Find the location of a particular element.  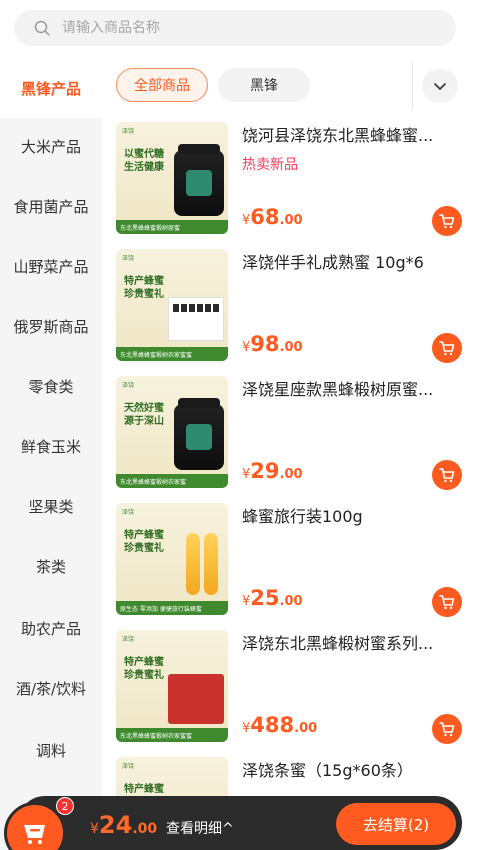

product-price: ¥488.00 is located at coordinates (279, 727).